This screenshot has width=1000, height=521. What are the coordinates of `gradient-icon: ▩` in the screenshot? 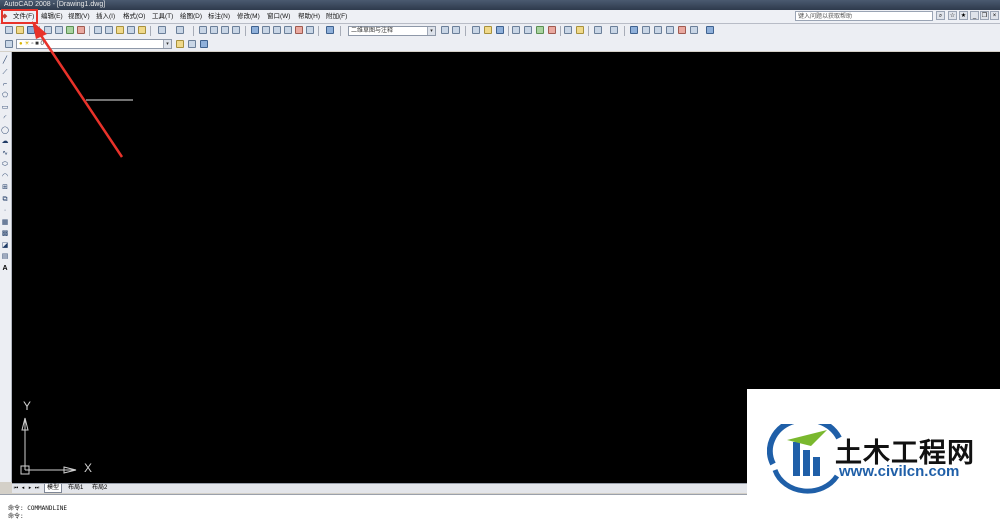 It's located at (5, 234).